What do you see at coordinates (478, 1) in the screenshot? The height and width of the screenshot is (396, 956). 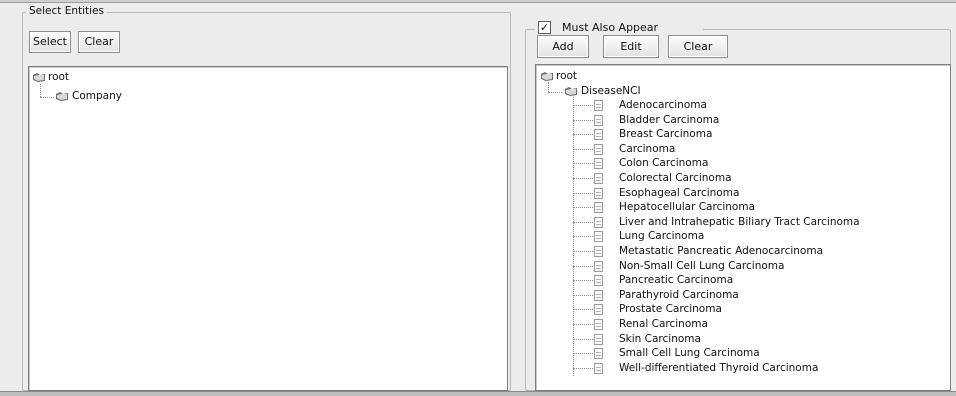 I see `window-top-edge` at bounding box center [478, 1].